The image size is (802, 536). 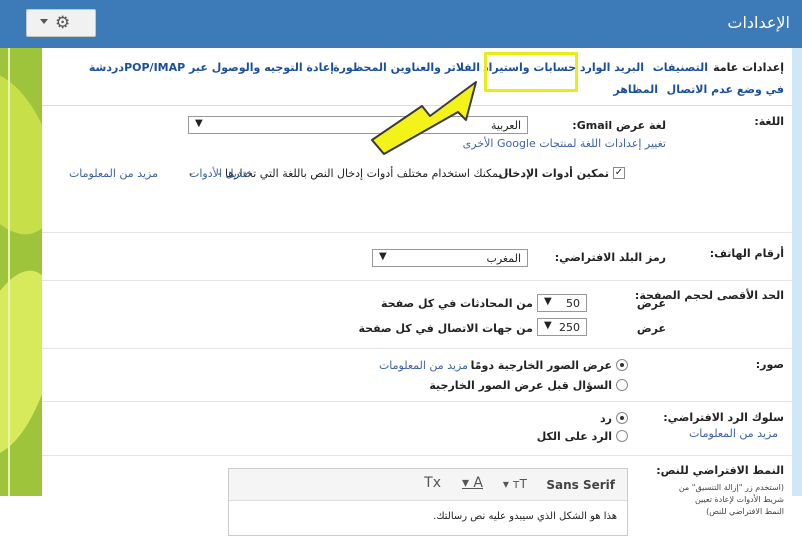 I want to click on annotation-arrow-icon, so click(x=424, y=118).